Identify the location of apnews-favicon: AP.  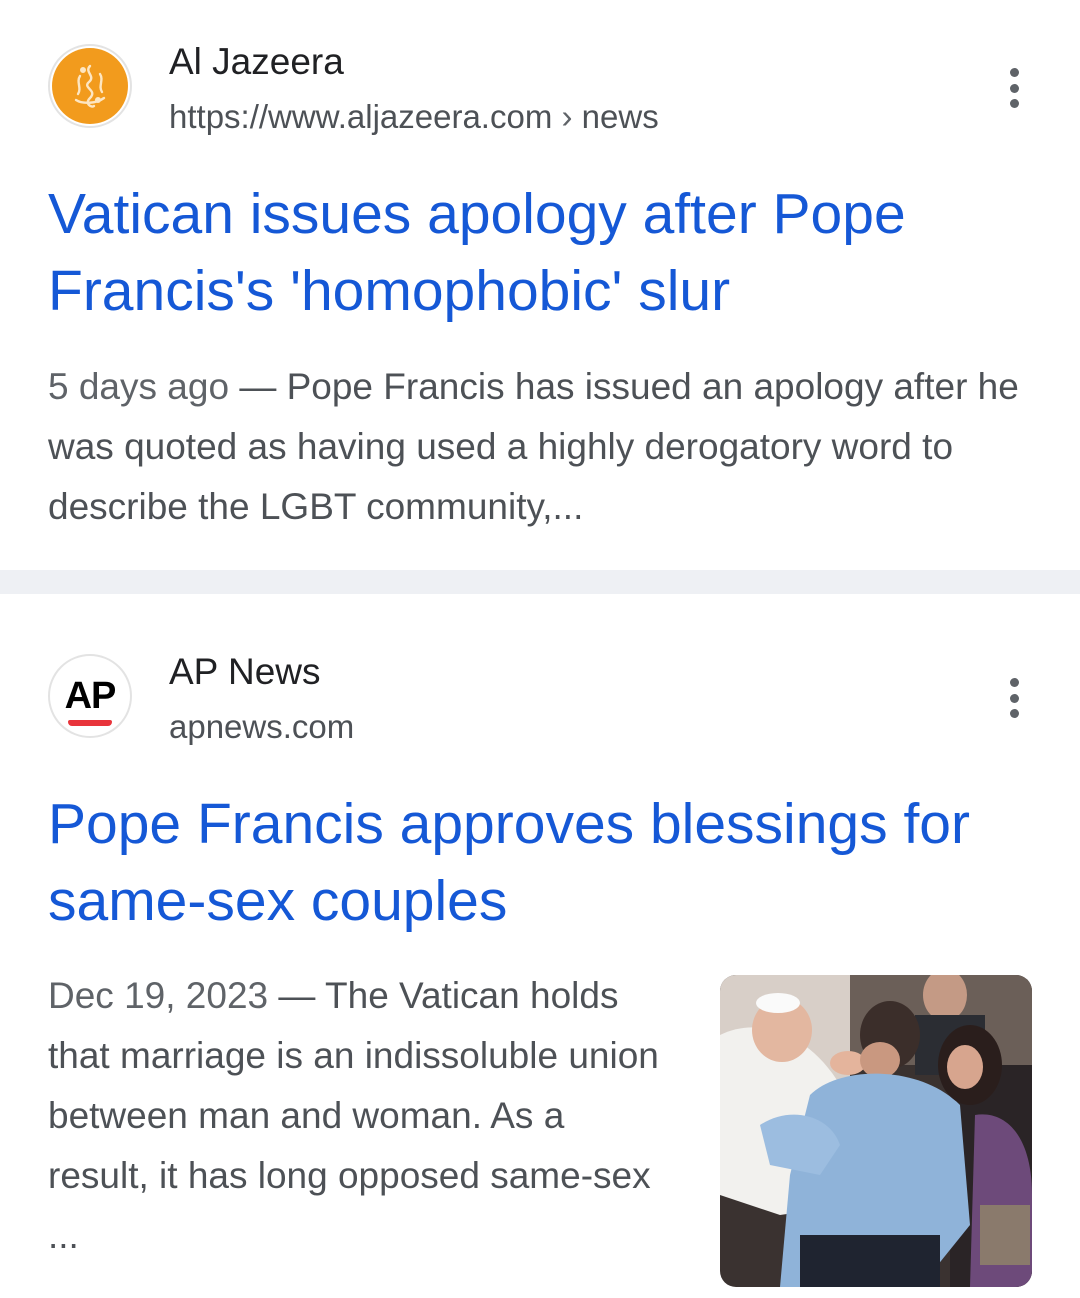
(90, 696).